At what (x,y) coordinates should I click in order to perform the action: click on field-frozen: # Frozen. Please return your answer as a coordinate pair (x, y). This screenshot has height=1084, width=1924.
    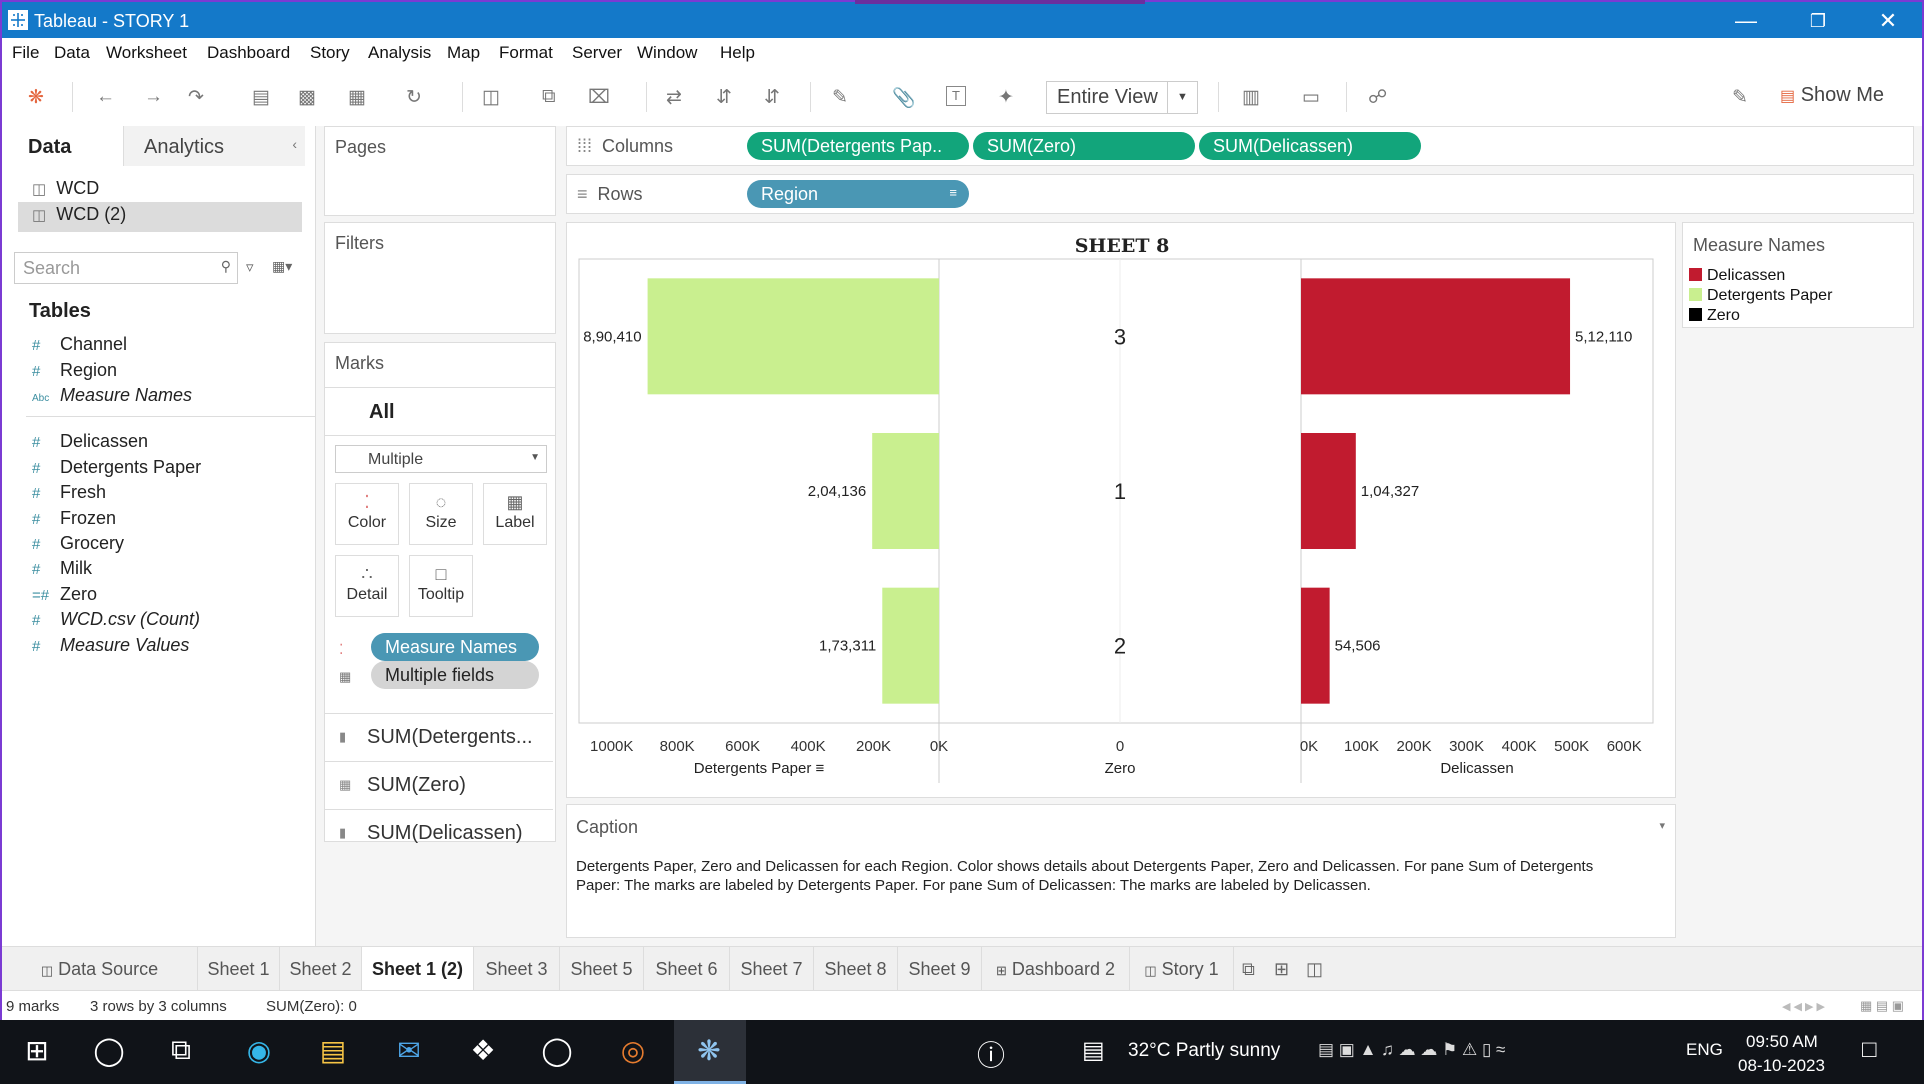
    Looking at the image, I should click on (74, 518).